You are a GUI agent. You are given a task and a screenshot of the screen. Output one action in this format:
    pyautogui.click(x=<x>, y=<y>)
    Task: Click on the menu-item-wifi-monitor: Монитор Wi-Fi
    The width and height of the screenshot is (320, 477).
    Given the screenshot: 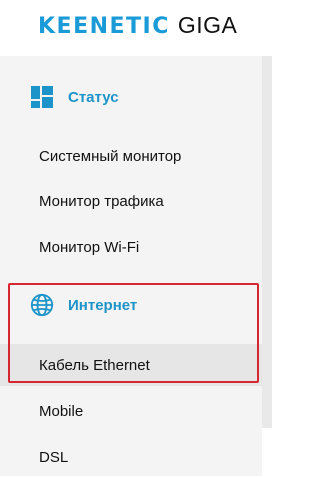 What is the action you would take?
    pyautogui.click(x=131, y=247)
    